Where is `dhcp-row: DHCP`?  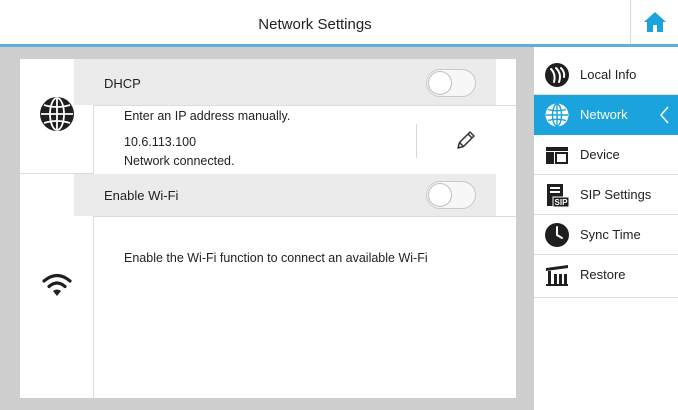
dhcp-row: DHCP is located at coordinates (285, 82).